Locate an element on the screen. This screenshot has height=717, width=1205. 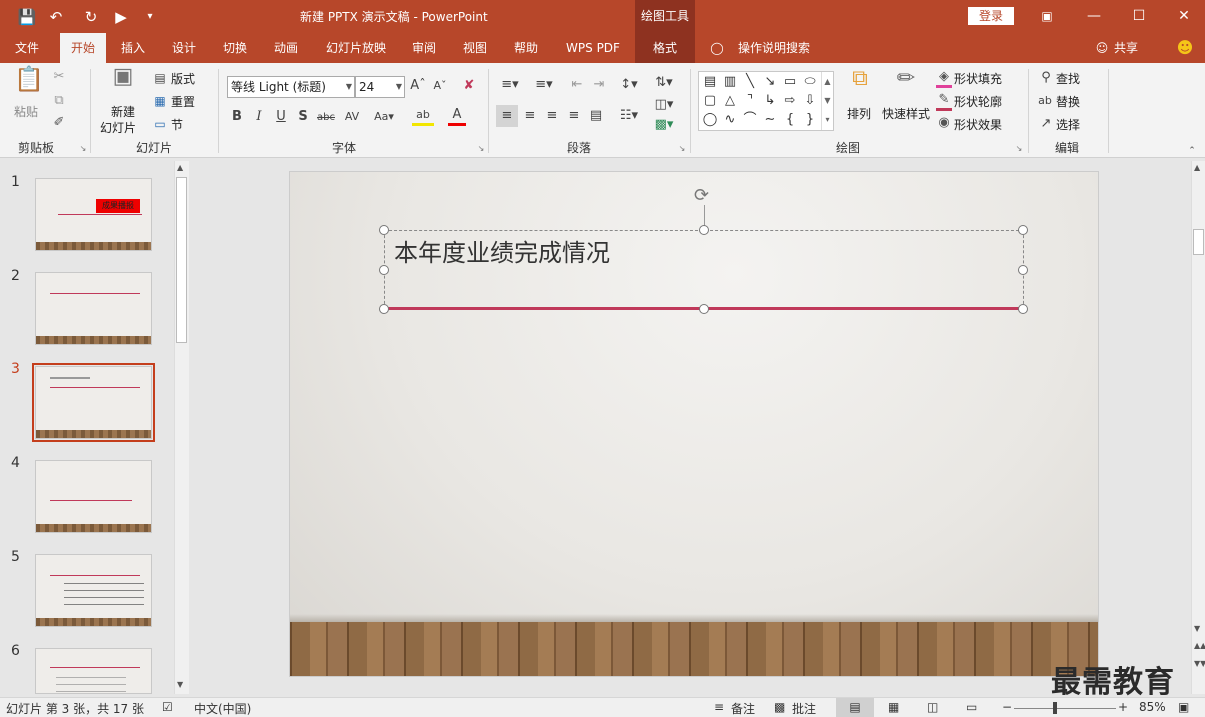
shadow-icon: S is located at coordinates (303, 117).